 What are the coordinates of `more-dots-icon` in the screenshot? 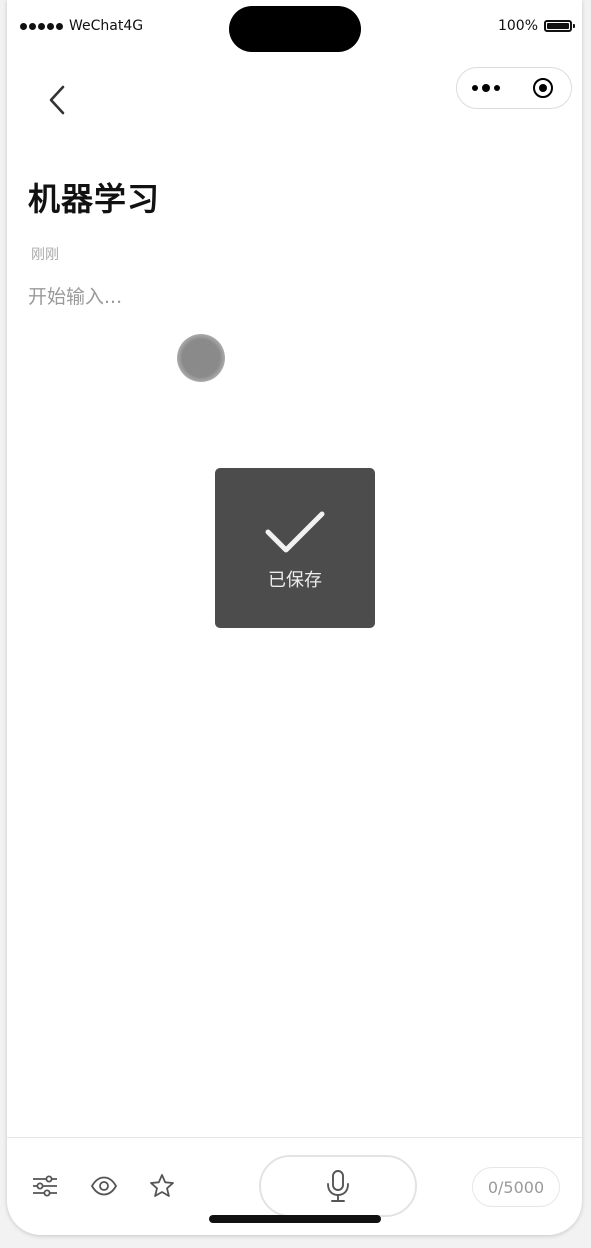 It's located at (485, 88).